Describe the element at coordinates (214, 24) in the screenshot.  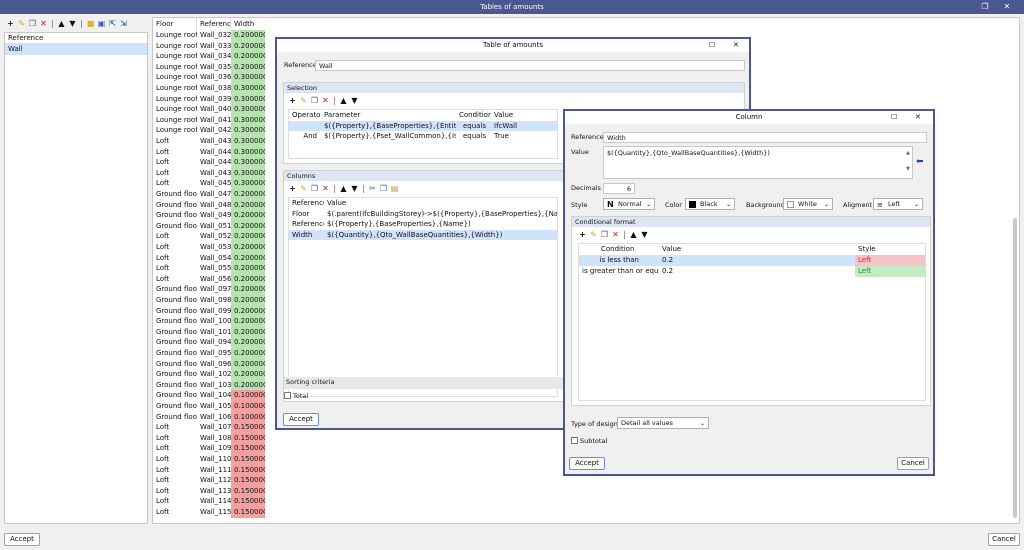
I see `header-reference: Reference` at that location.